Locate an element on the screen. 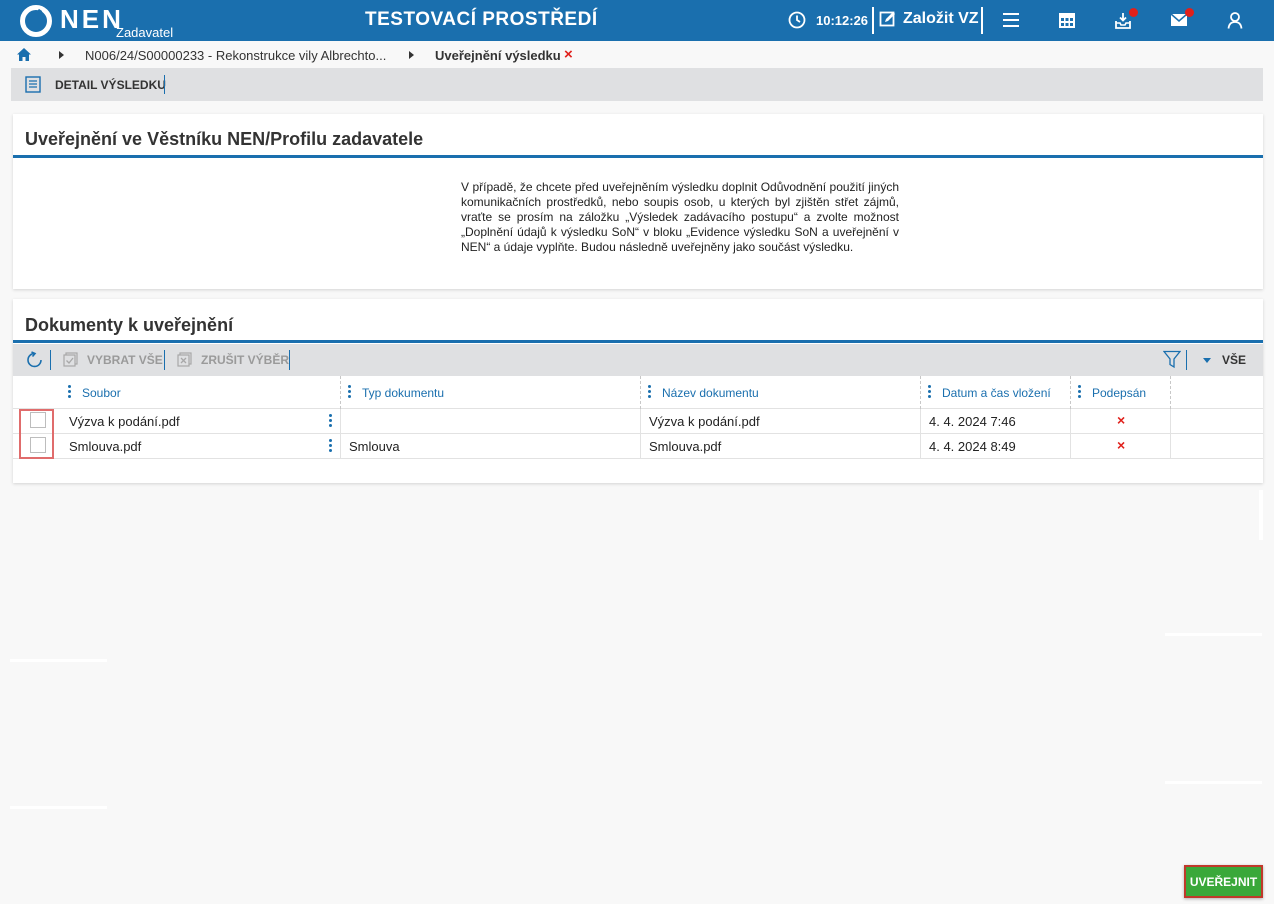 This screenshot has width=1274, height=904. document-list-icon is located at coordinates (33, 84).